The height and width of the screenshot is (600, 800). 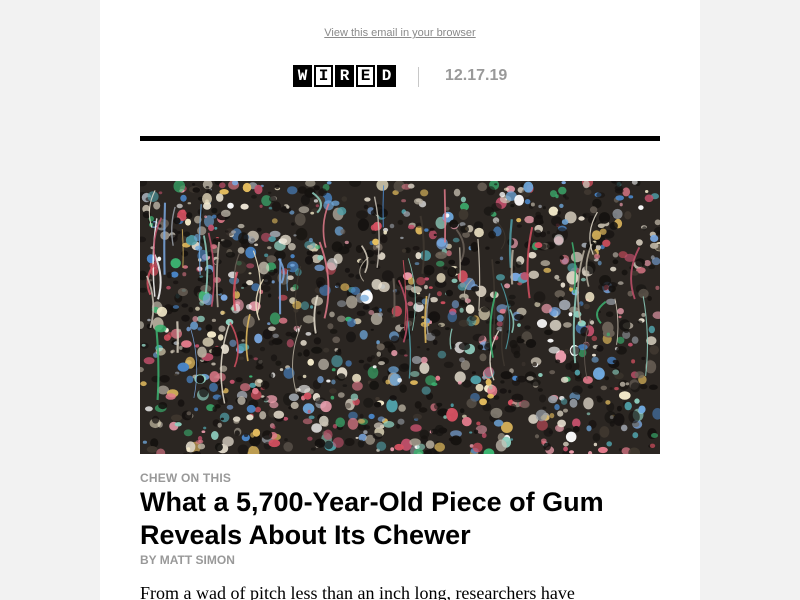 I want to click on wired-logo: W I R E D, so click(x=344, y=76).